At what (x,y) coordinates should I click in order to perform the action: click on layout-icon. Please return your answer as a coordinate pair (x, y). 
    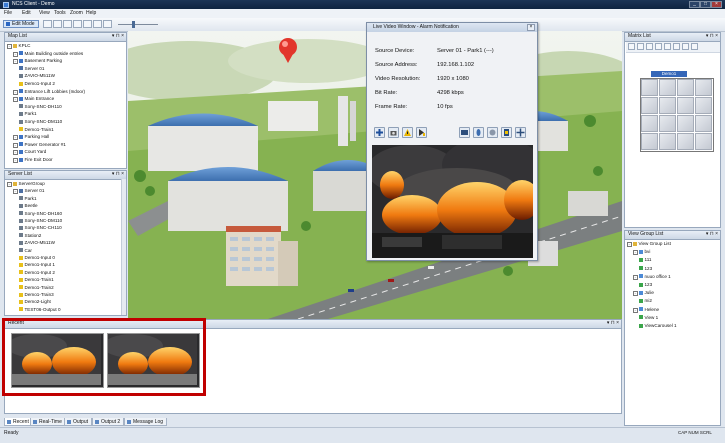
    Looking at the image, I should click on (107, 24).